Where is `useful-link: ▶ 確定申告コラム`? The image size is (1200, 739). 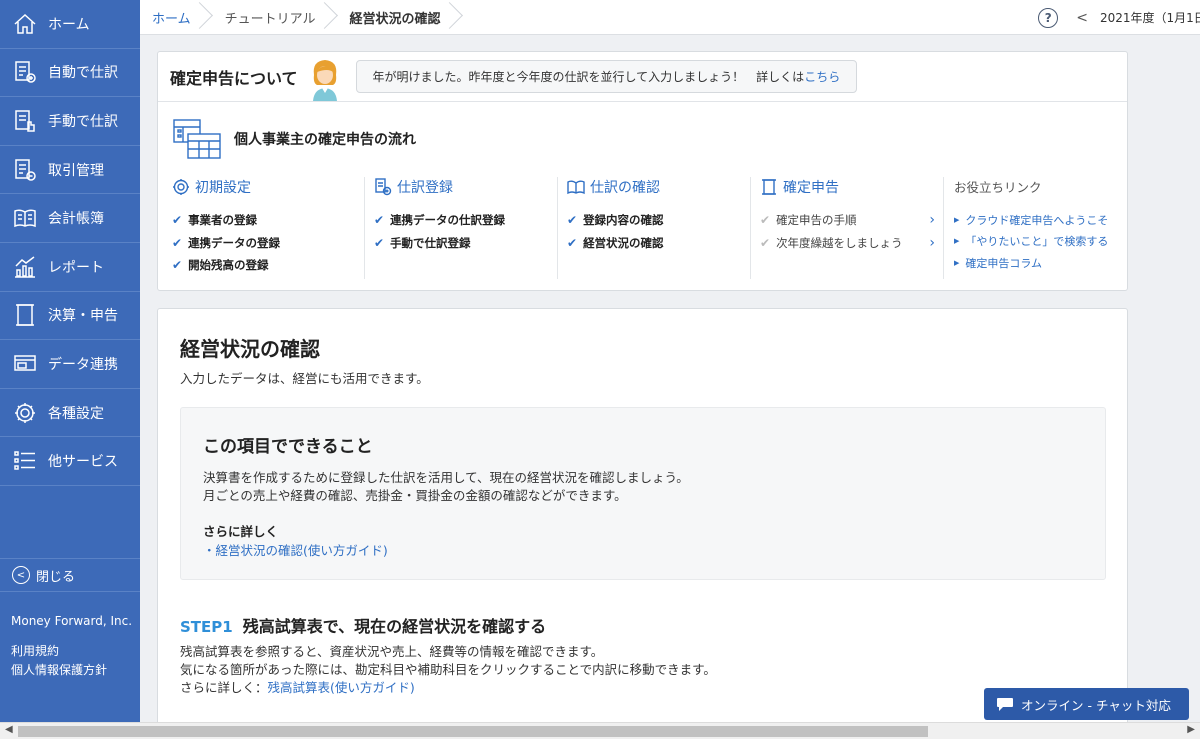
useful-link: ▶ 確定申告コラム is located at coordinates (1039, 263).